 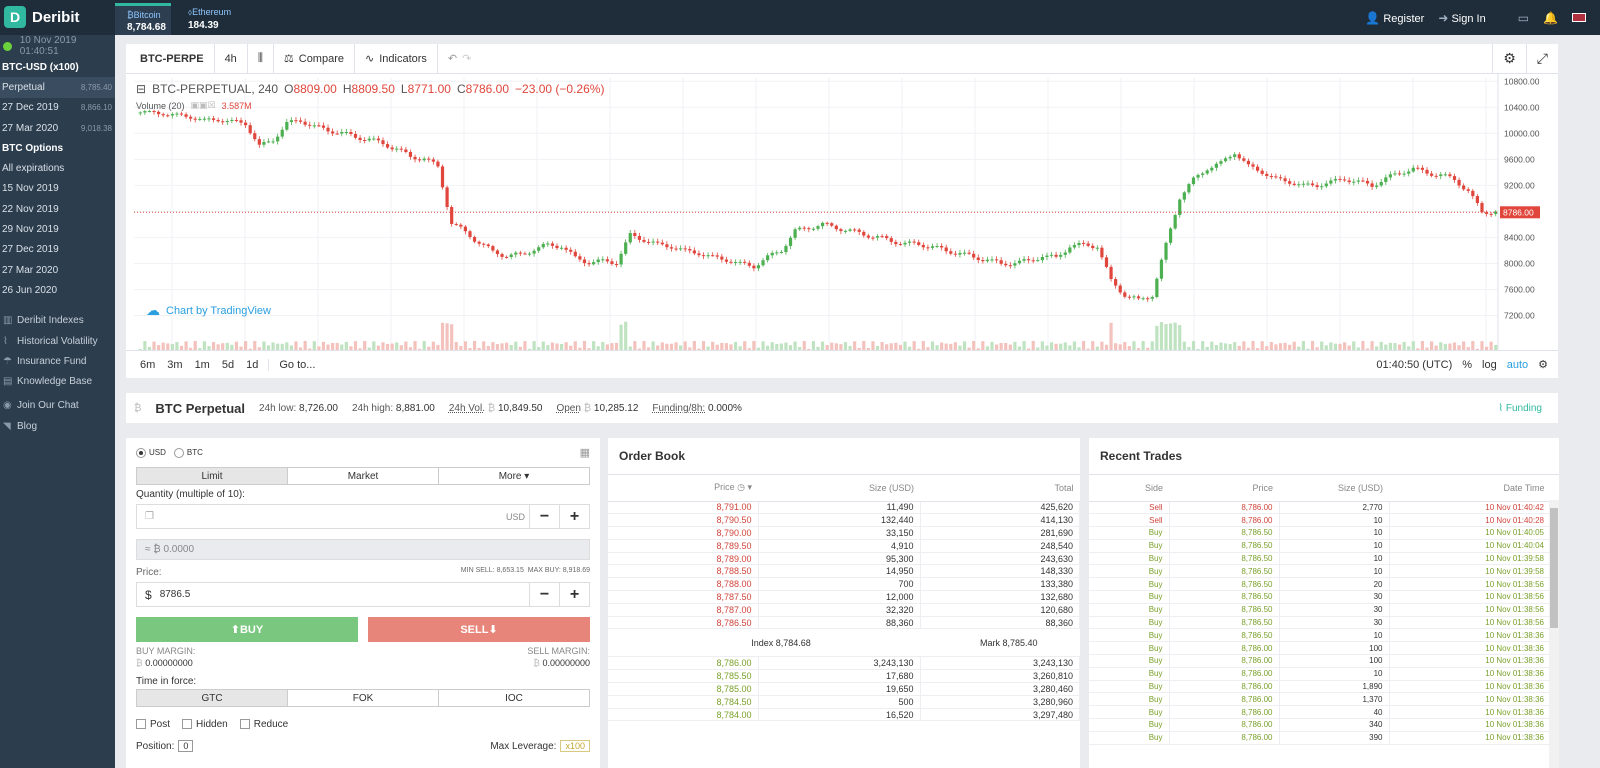 What do you see at coordinates (363, 476) in the screenshot?
I see `tab-market: Market` at bounding box center [363, 476].